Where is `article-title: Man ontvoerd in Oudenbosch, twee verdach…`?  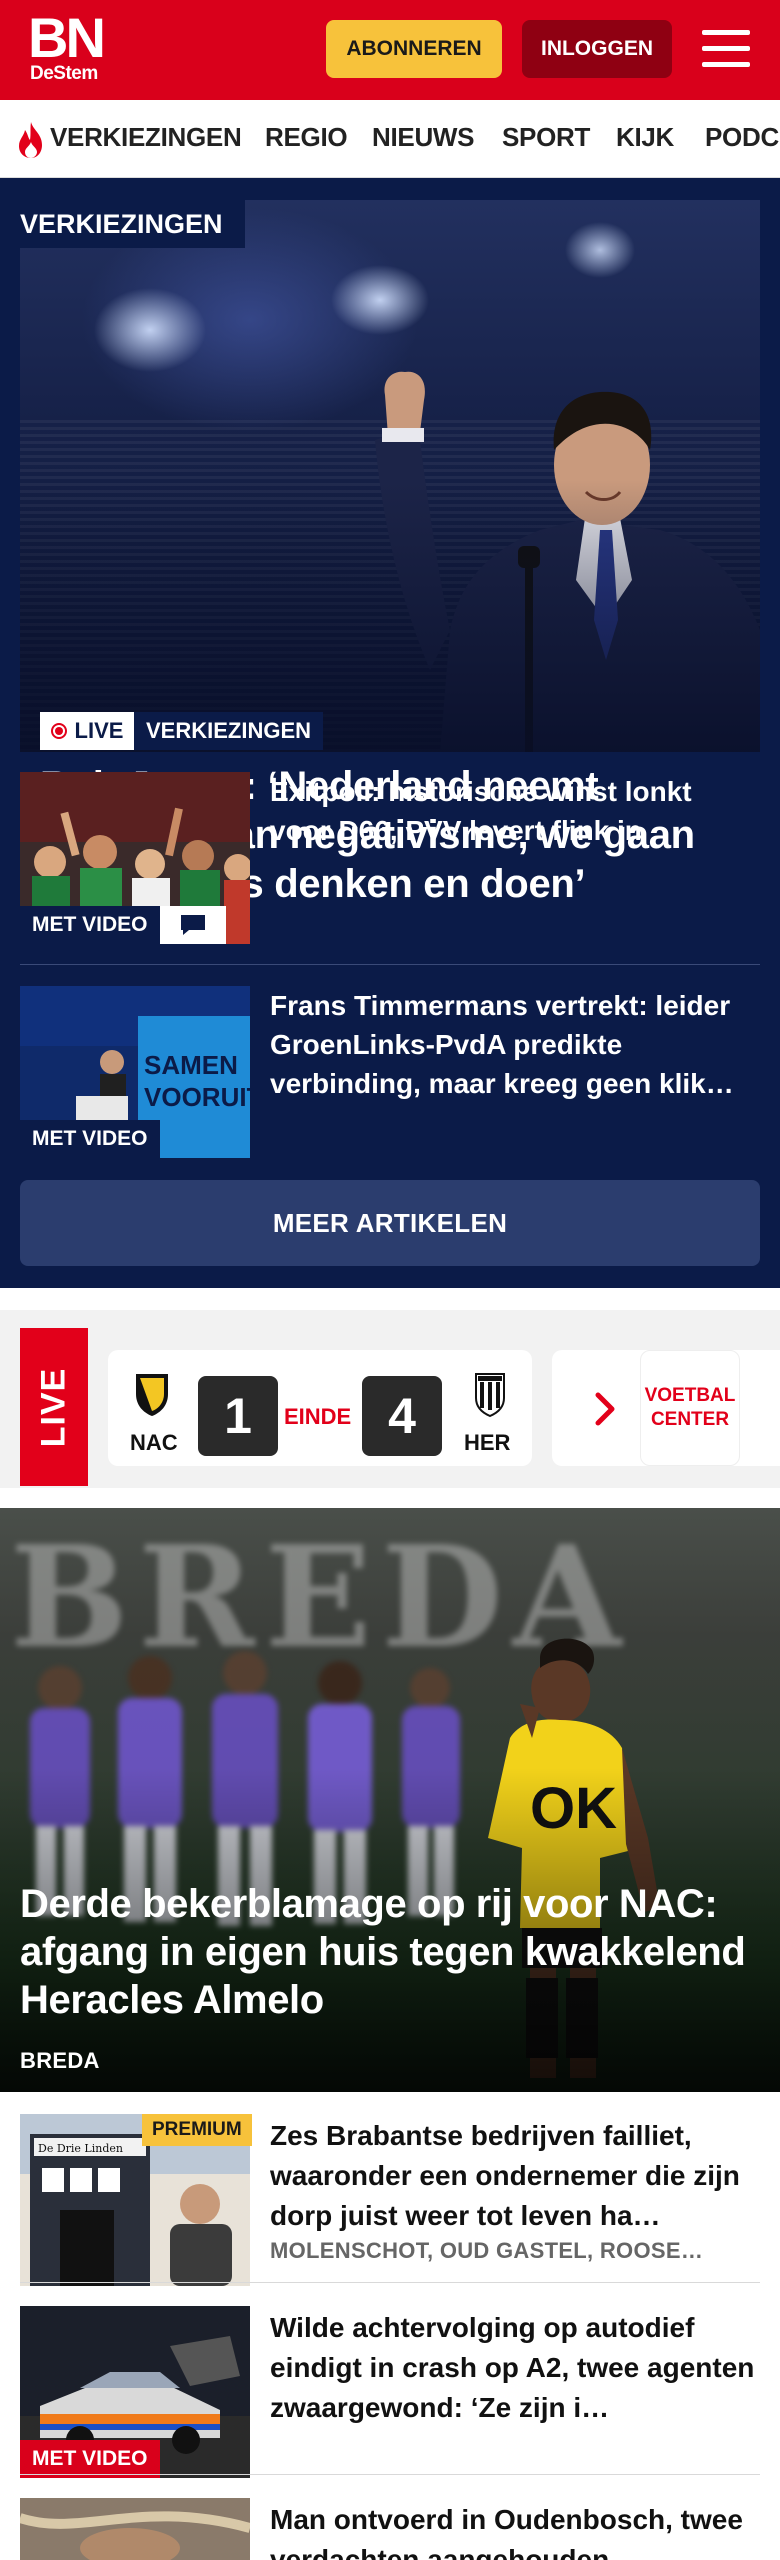 article-title: Man ontvoerd in Oudenbosch, twee verdach… is located at coordinates (515, 2530).